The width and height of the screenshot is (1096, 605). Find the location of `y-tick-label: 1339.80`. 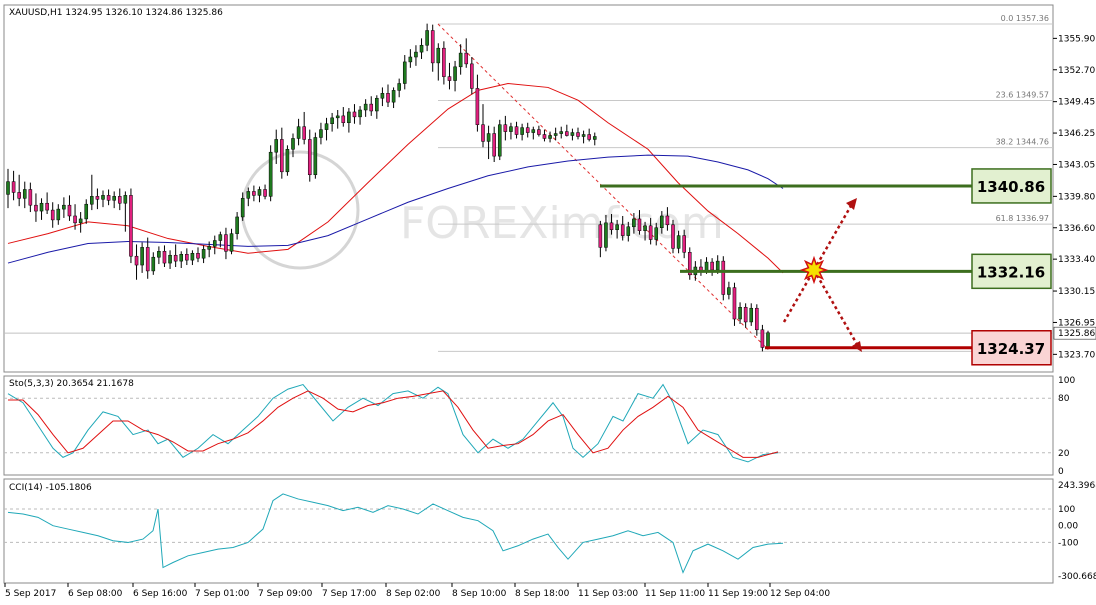

y-tick-label: 1339.80 is located at coordinates (1076, 197).